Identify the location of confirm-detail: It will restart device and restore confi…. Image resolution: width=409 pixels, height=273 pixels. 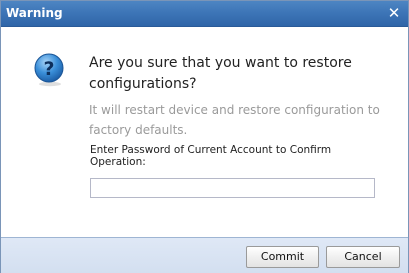
(234, 120).